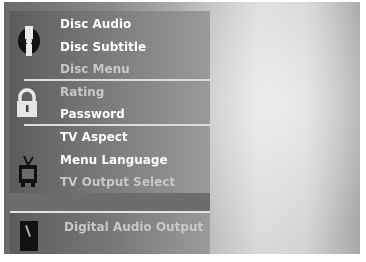  What do you see at coordinates (92, 114) in the screenshot?
I see `menu-item-password: Password` at bounding box center [92, 114].